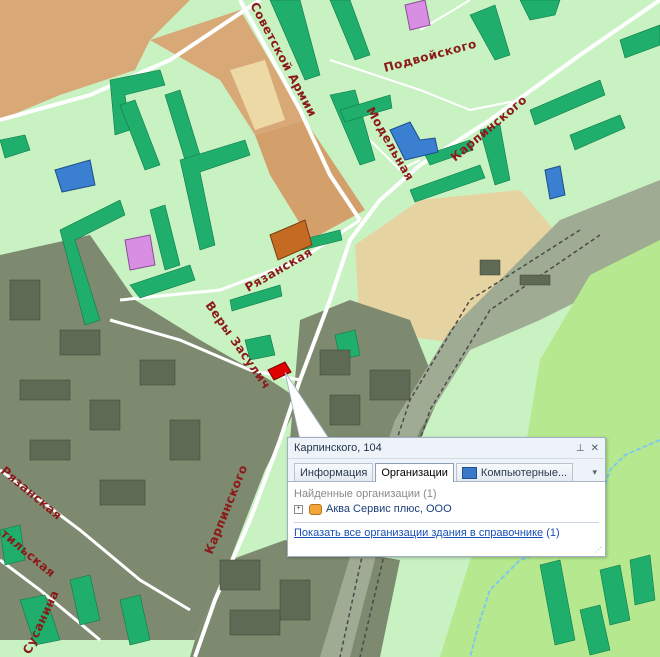  I want to click on divider, so click(446, 522).